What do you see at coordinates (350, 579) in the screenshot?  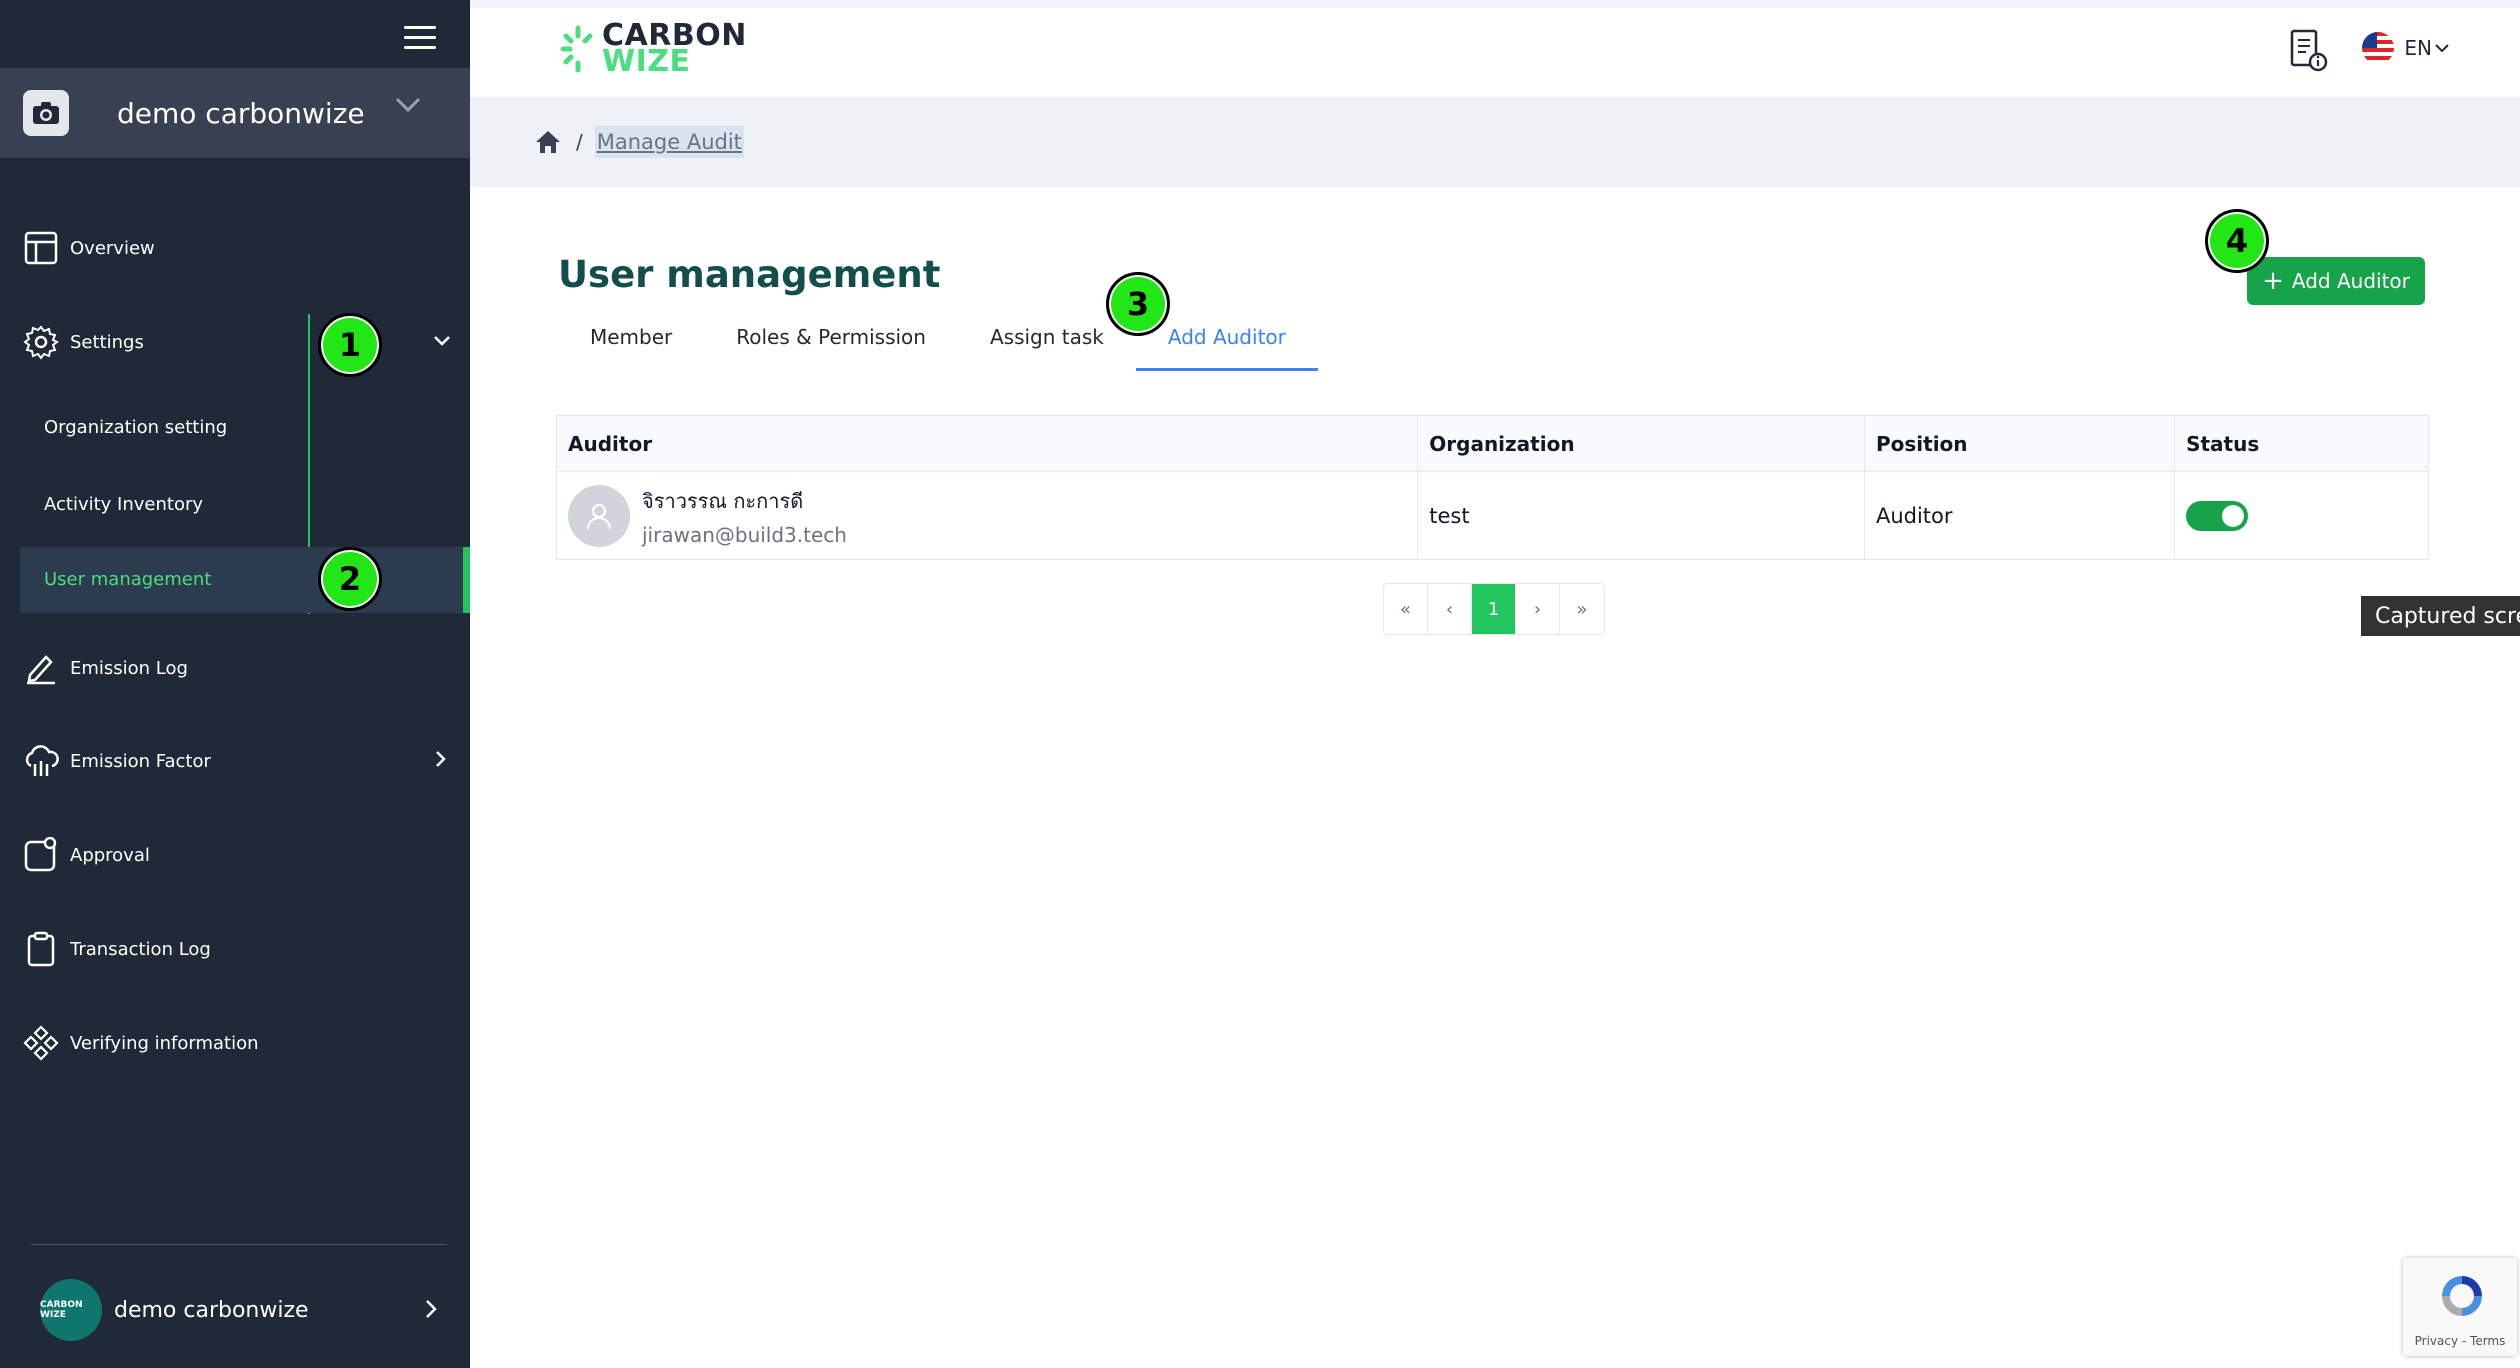 I see `annotation-marker-2: 2` at bounding box center [350, 579].